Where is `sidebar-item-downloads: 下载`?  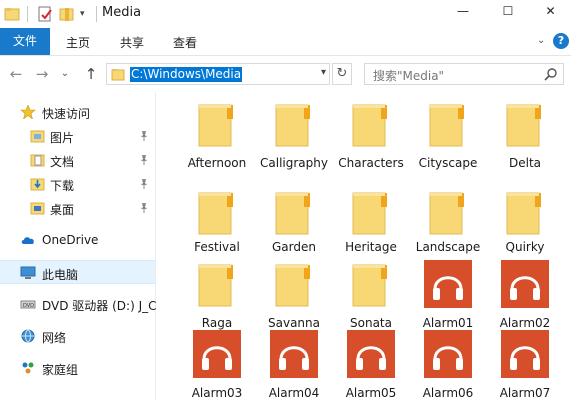 sidebar-item-downloads: 下载 is located at coordinates (77, 184).